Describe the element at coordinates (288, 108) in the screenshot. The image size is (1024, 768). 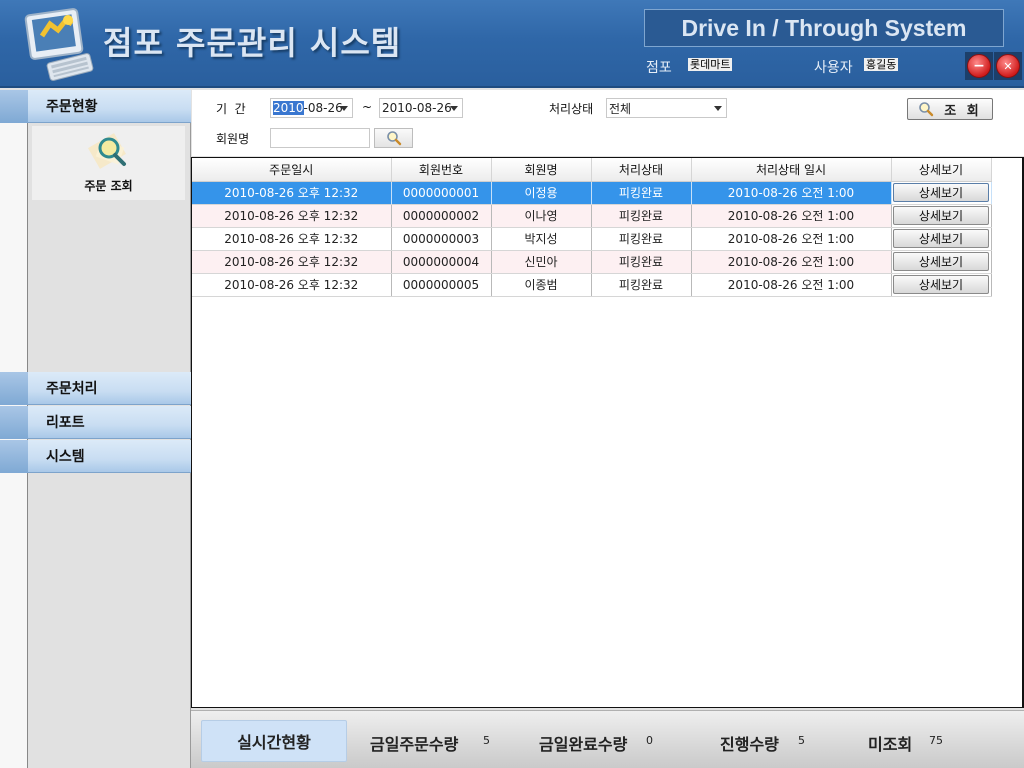
I see `date-from-year-selected: 2010` at that location.